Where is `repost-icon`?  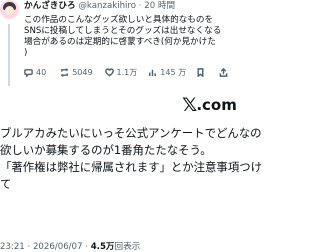 repost-icon is located at coordinates (64, 72).